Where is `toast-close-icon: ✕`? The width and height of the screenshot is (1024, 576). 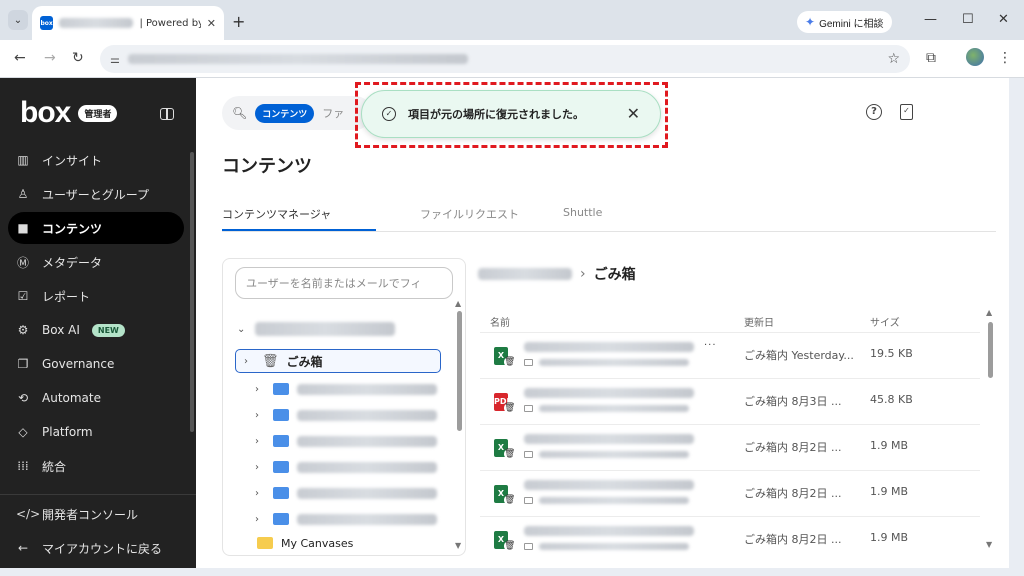 toast-close-icon: ✕ is located at coordinates (633, 113).